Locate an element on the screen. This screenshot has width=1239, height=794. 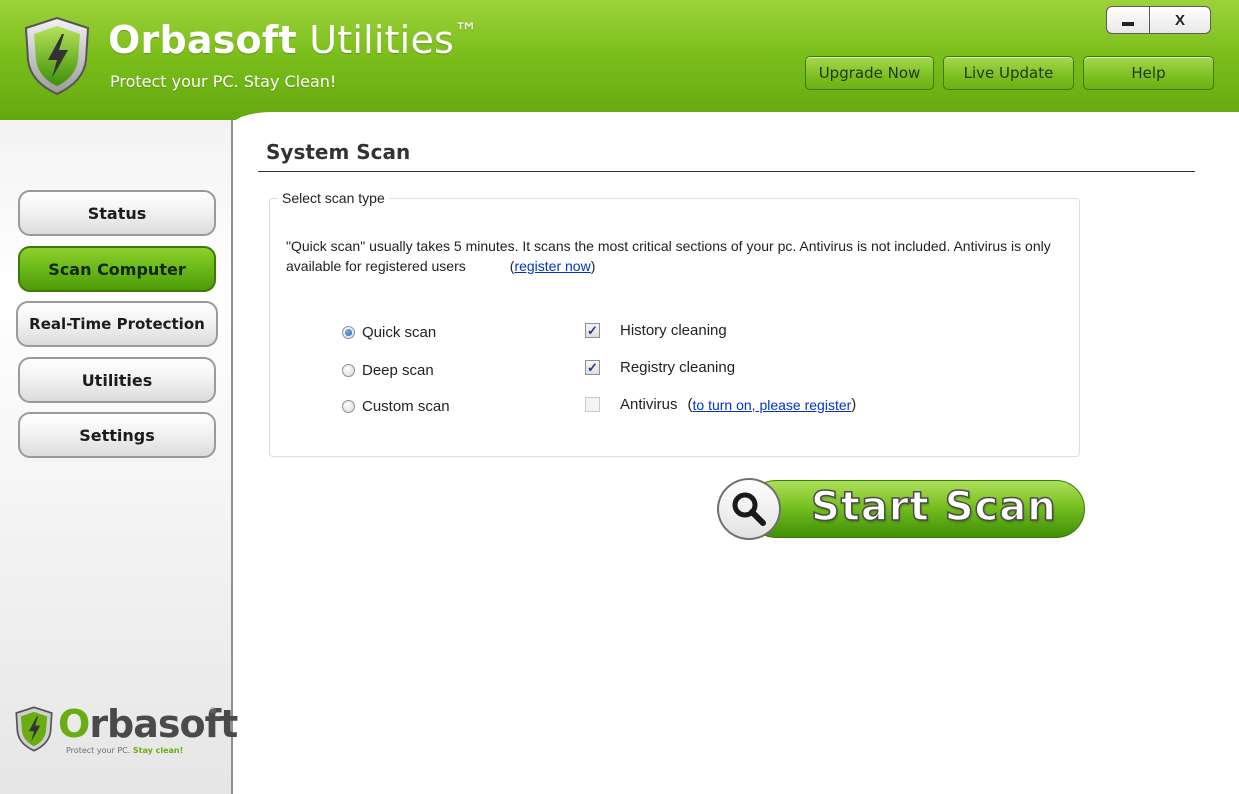
footer-logo: Orbasoft ® Protect your PC. Stay clean! is located at coordinates (126, 733).